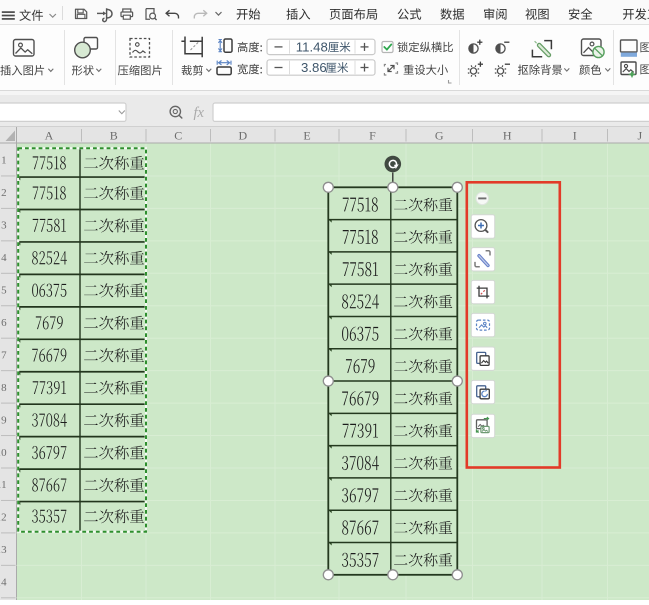 This screenshot has width=649, height=605. I want to click on svg-text: A, so click(49, 136).